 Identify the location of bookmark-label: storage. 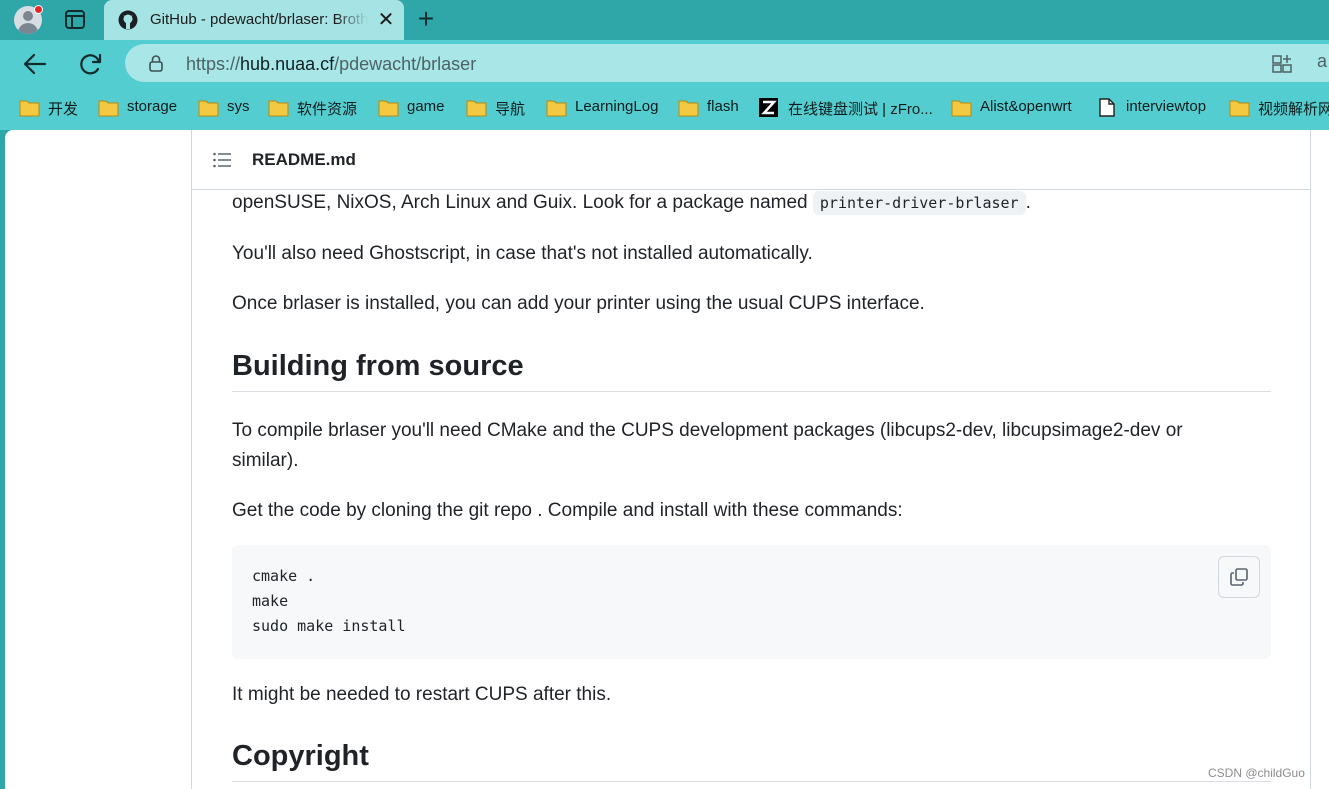
(152, 106).